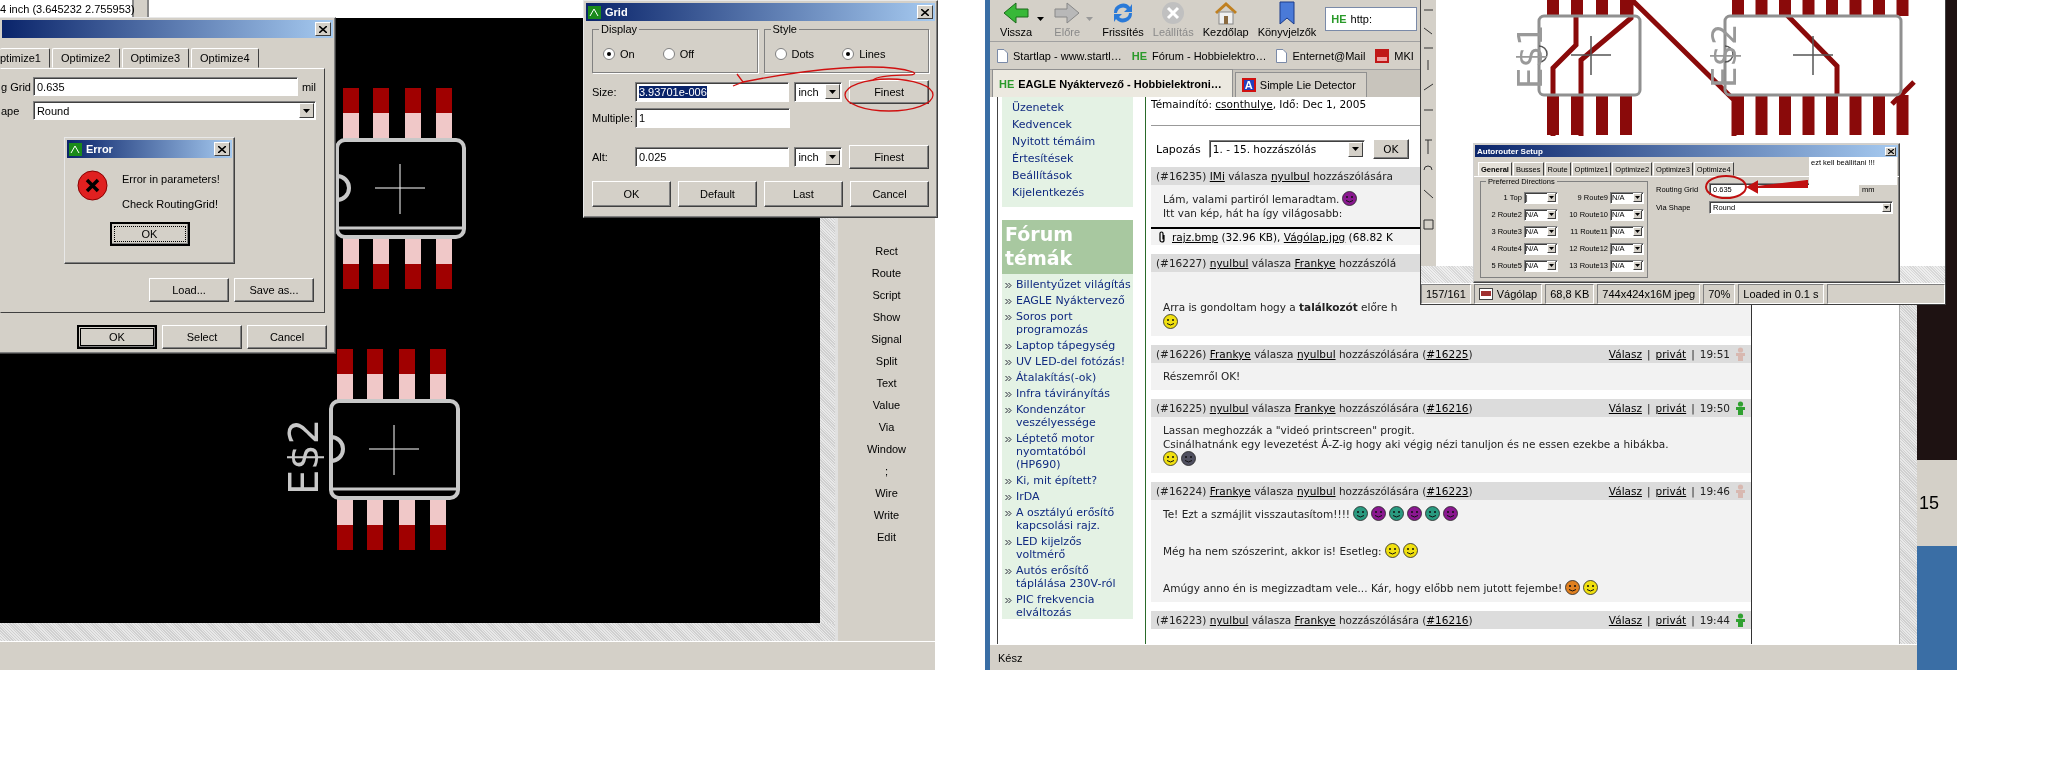  I want to click on dropdown: Round, so click(174, 110).